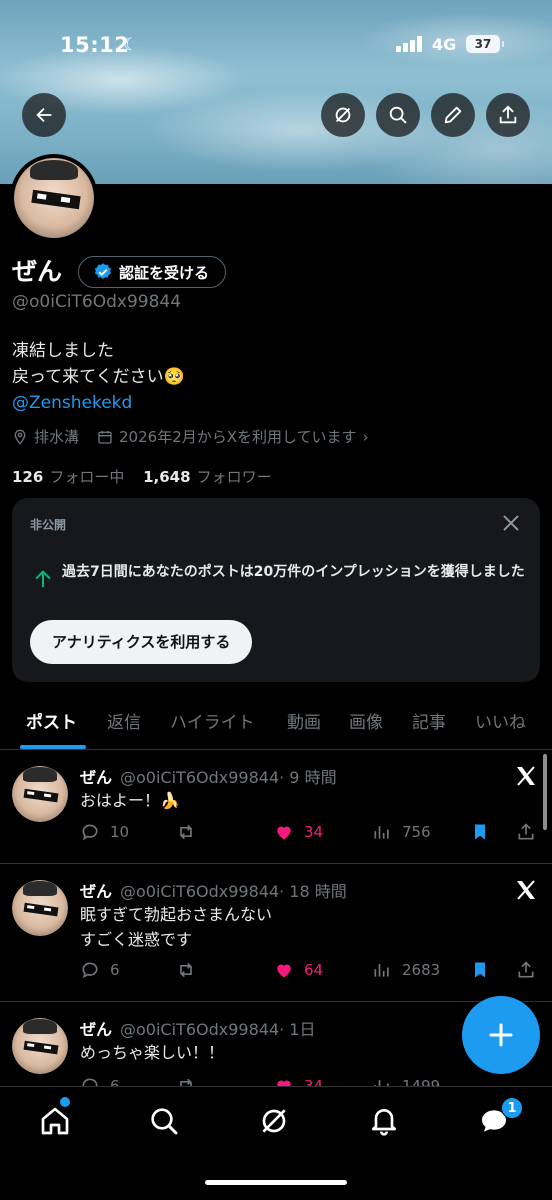 This screenshot has width=552, height=1200. What do you see at coordinates (343, 115) in the screenshot?
I see `grok-button` at bounding box center [343, 115].